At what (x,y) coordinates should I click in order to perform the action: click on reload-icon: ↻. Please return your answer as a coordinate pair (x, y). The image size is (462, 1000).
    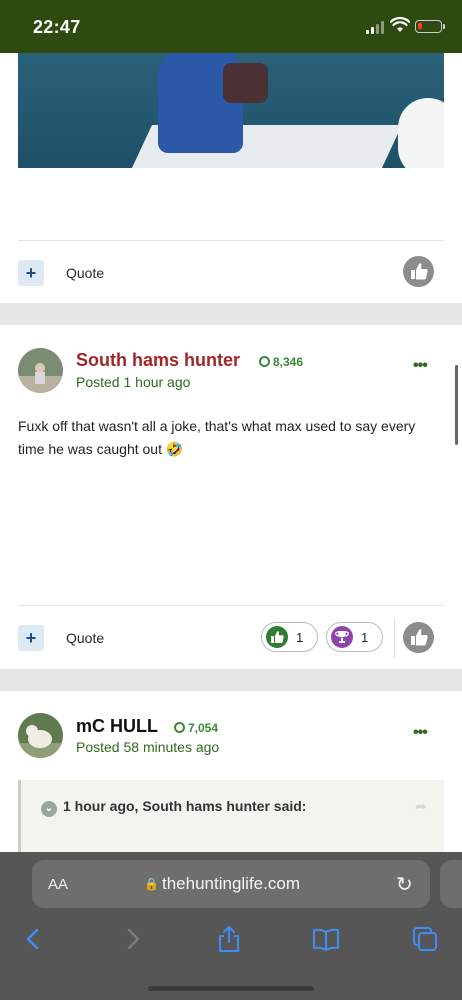
    Looking at the image, I should click on (404, 884).